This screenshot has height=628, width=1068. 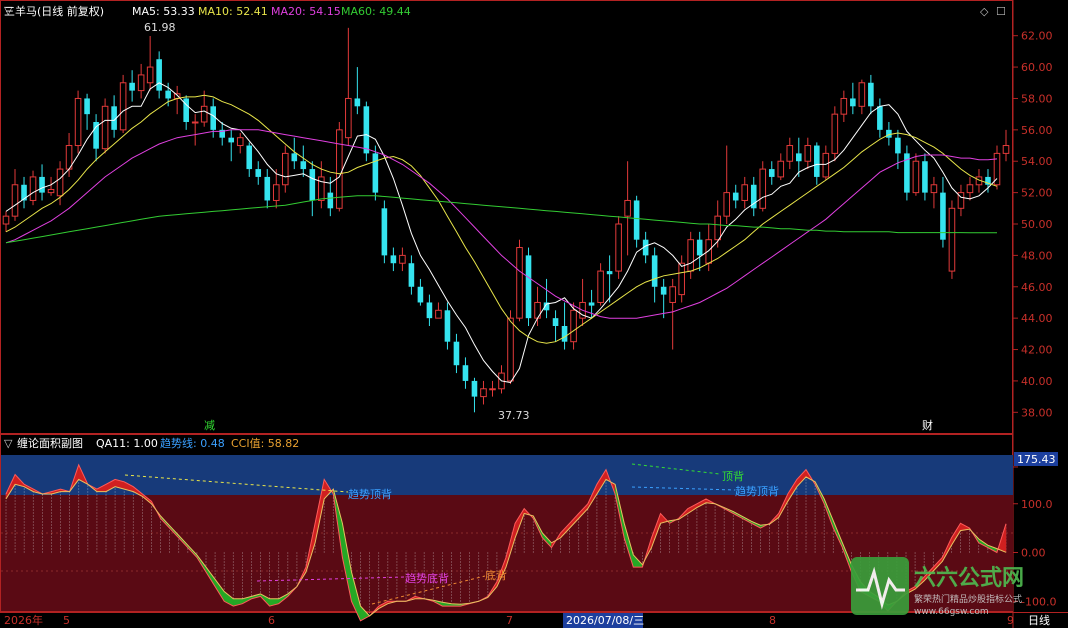 I want to click on sub-title: 缠论面积副图, so click(x=50, y=443).